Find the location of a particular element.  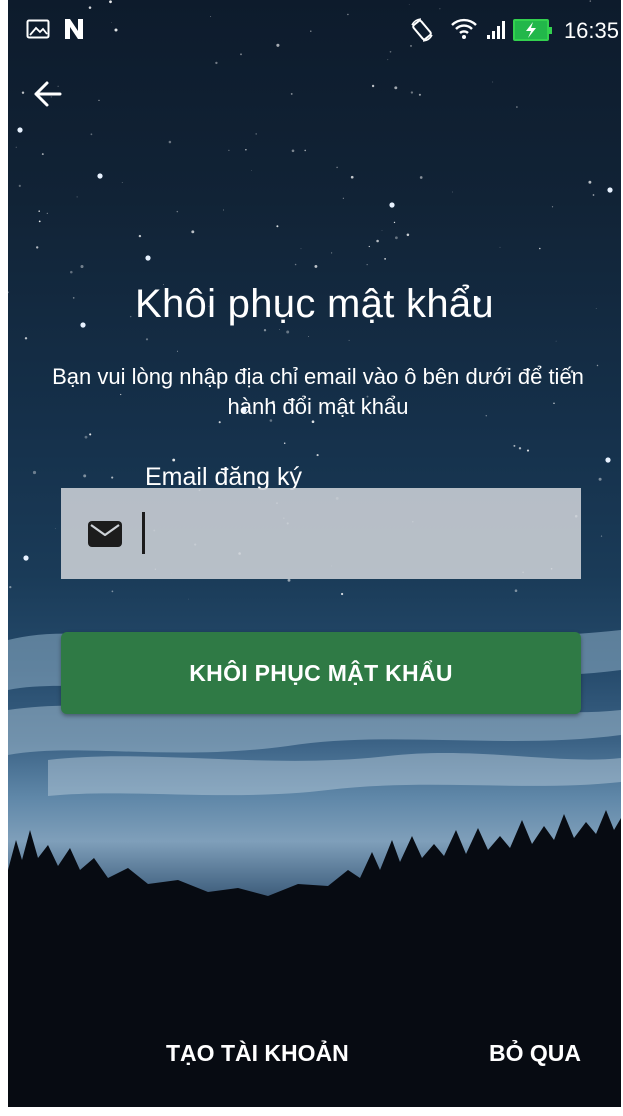

rotate-icon is located at coordinates (422, 30).